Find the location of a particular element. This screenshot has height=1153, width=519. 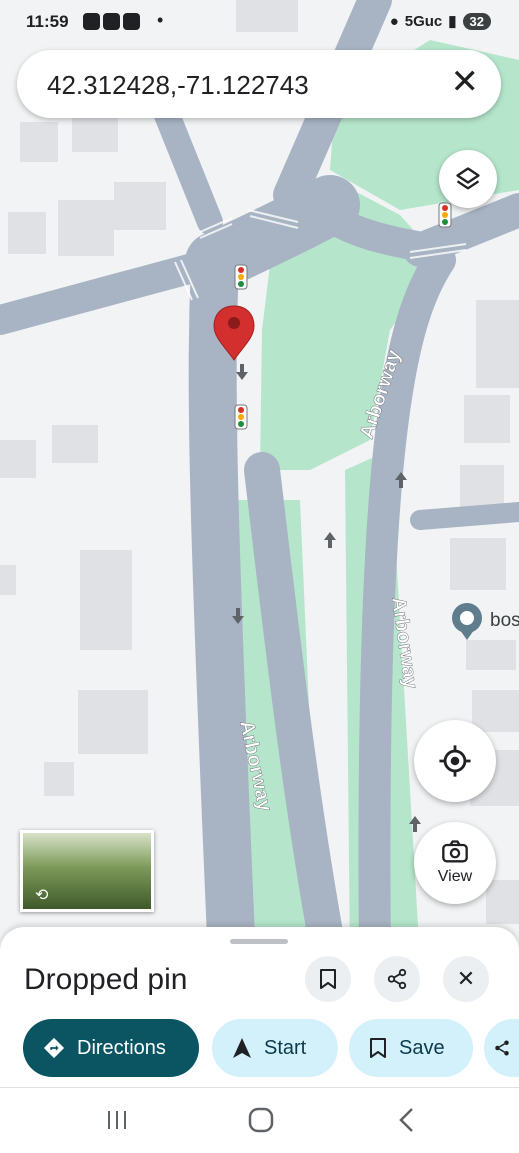

place-title: Dropped pin is located at coordinates (106, 979).